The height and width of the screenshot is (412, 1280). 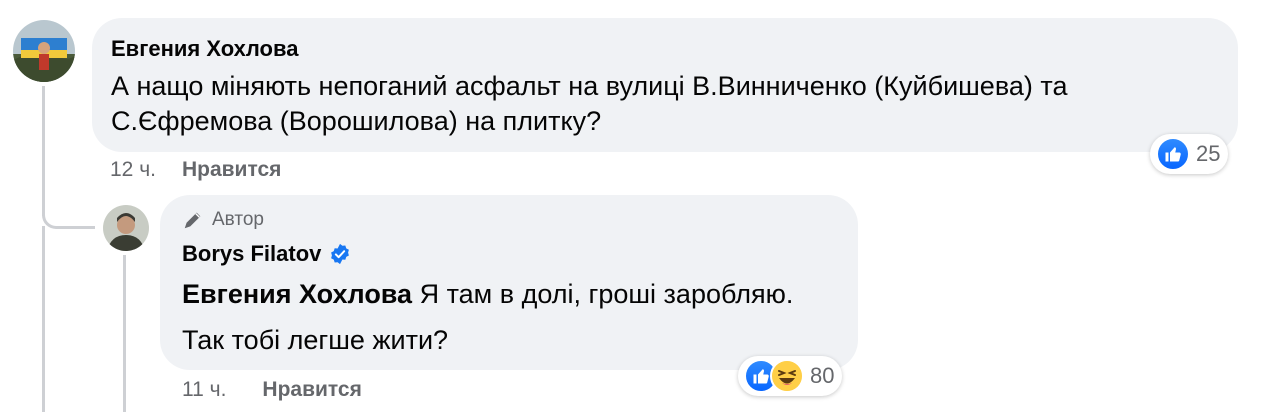 I want to click on timestamp: 11 ч., so click(x=204, y=389).